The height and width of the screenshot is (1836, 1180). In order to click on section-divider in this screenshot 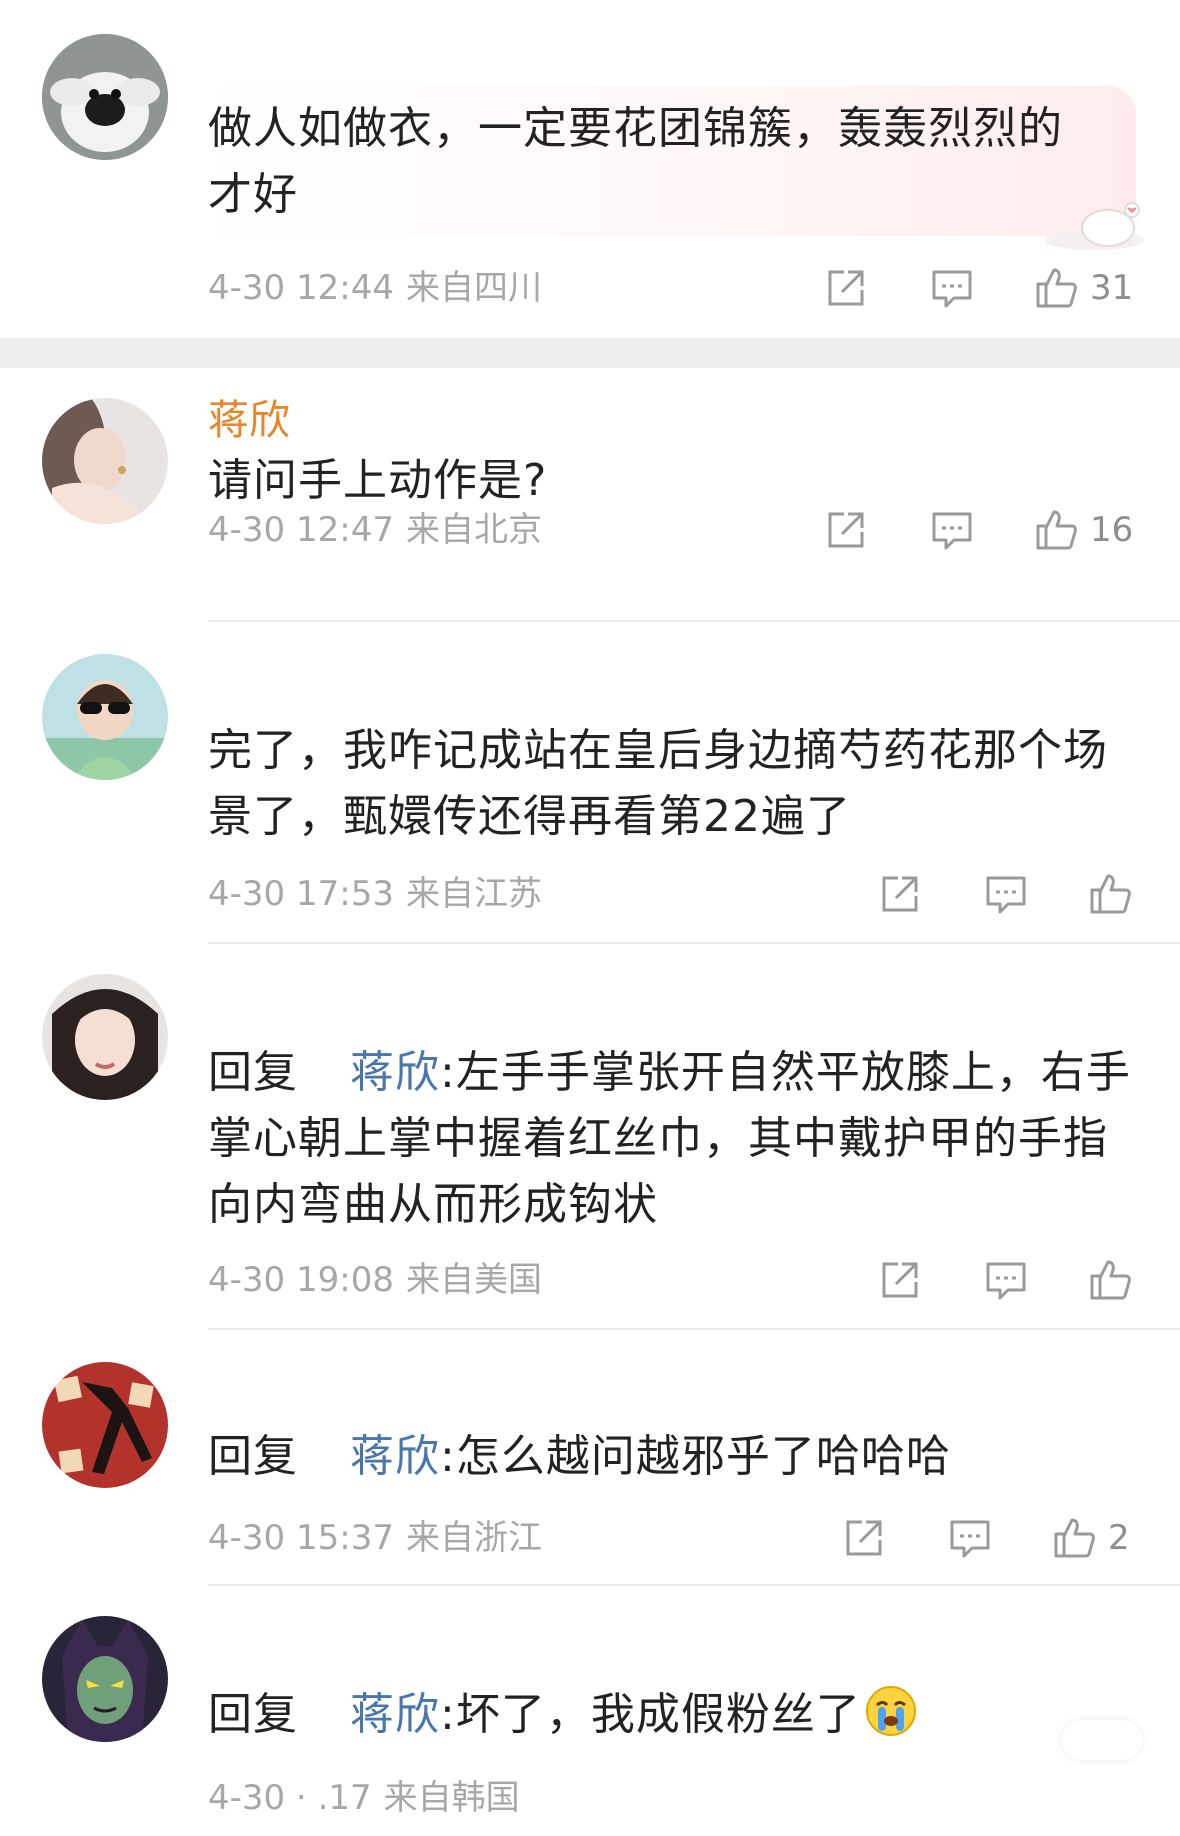, I will do `click(590, 353)`.